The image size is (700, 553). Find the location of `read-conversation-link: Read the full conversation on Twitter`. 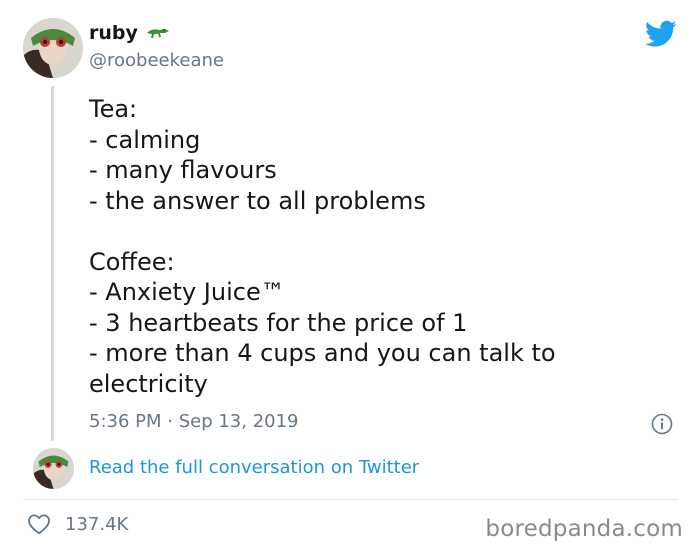

read-conversation-link: Read the full conversation on Twitter is located at coordinates (254, 467).